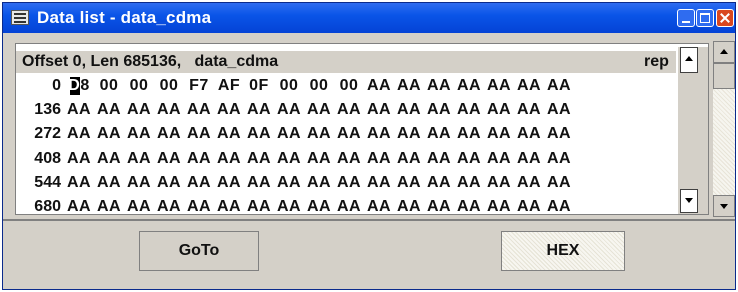 The height and width of the screenshot is (292, 738). Describe the element at coordinates (705, 18) in the screenshot. I see `maximize-icon` at that location.